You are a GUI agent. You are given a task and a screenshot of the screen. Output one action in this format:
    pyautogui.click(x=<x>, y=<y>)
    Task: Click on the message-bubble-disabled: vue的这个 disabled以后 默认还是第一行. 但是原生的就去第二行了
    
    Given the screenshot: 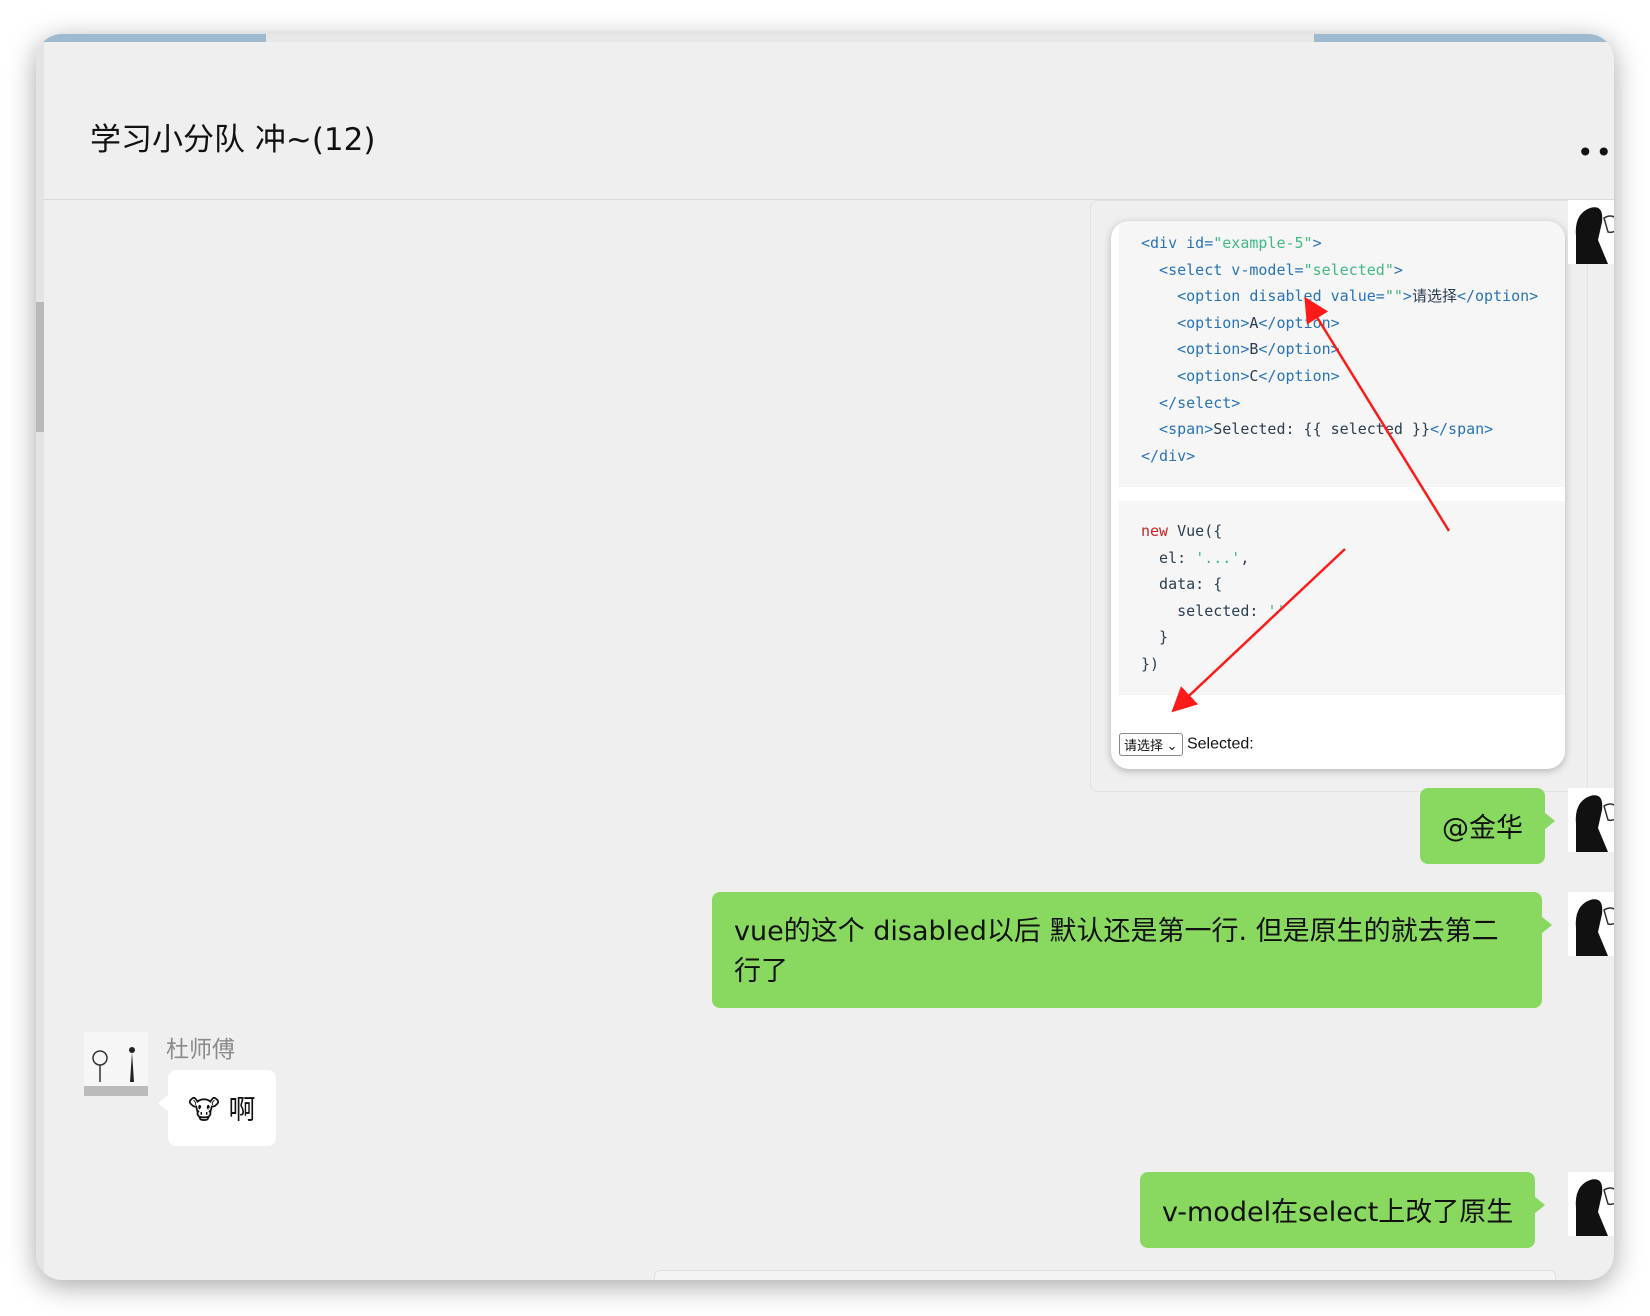 What is the action you would take?
    pyautogui.click(x=1132, y=950)
    